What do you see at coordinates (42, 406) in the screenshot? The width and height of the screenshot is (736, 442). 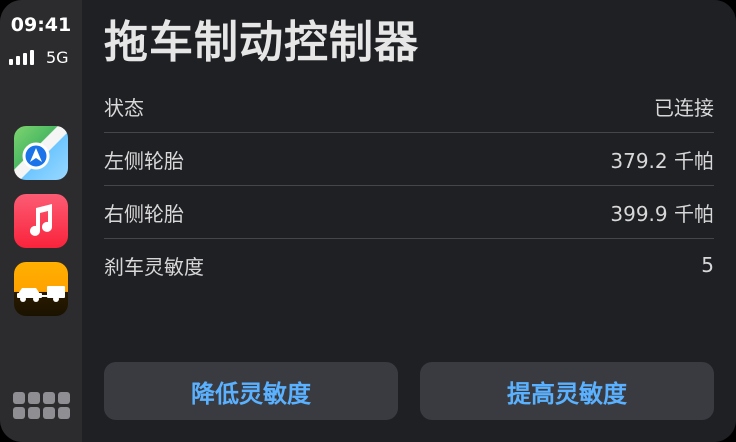 I see `app-grid-button` at bounding box center [42, 406].